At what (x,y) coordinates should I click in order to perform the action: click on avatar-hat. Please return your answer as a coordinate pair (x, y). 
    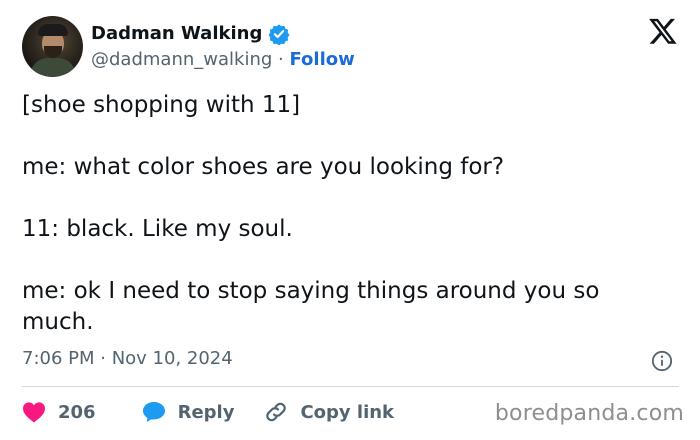
    Looking at the image, I should click on (53, 30).